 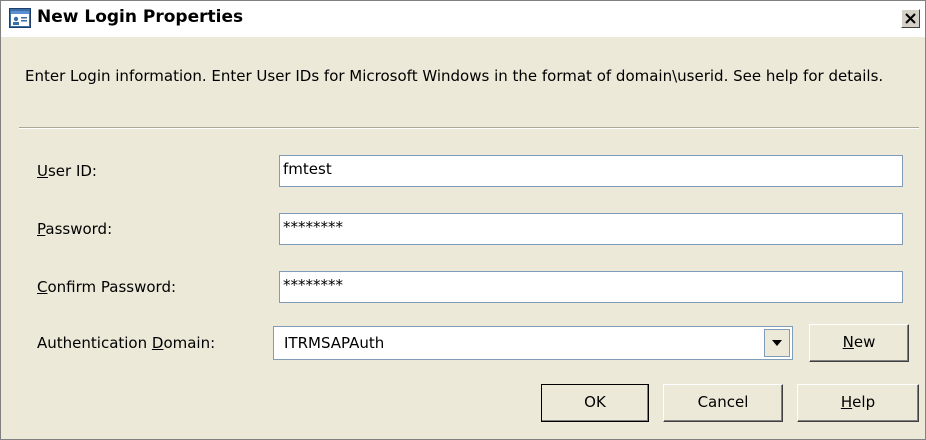 I want to click on auth-domain-value: ITRMSAPAuth, so click(x=334, y=343).